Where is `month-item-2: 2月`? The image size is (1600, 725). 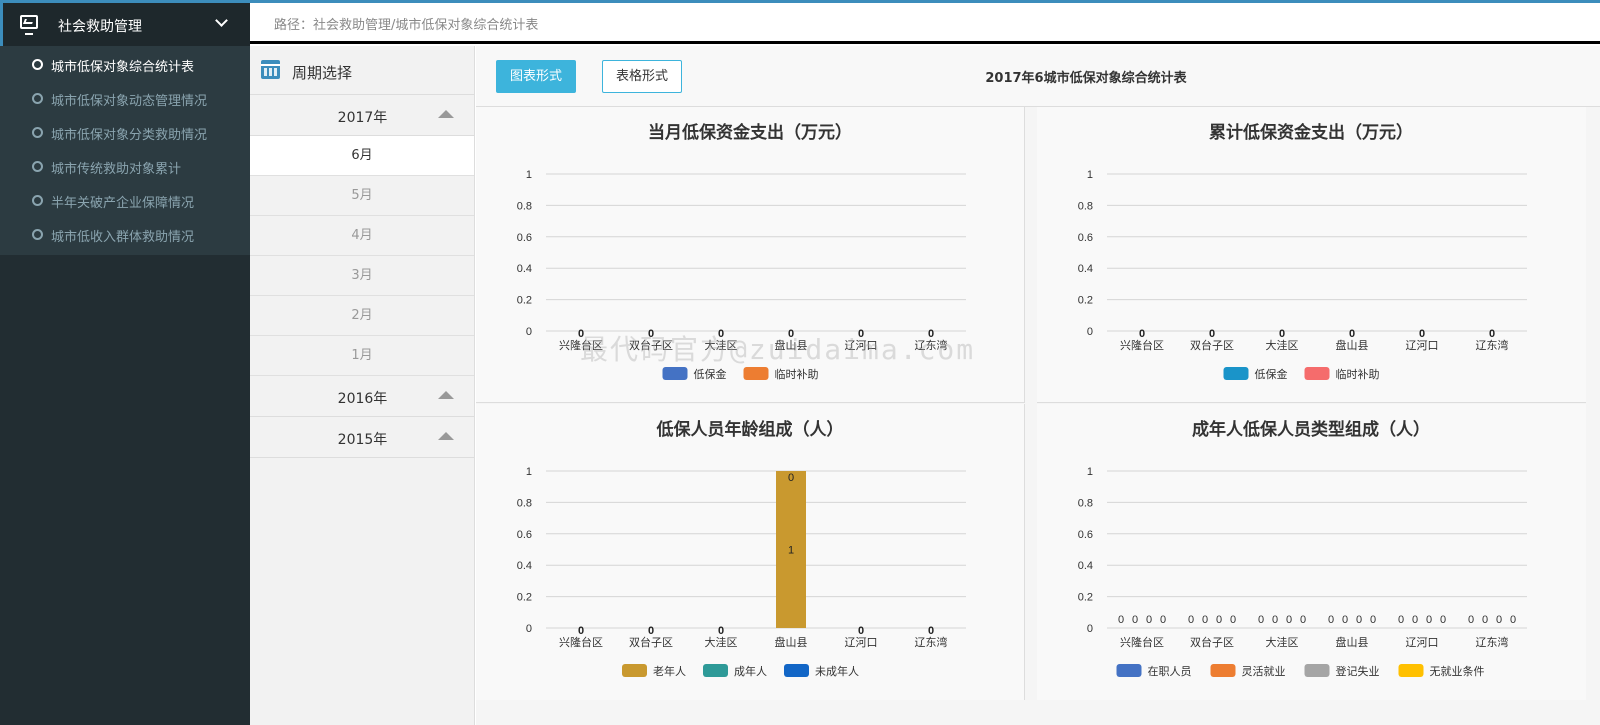
month-item-2: 2月 is located at coordinates (362, 316).